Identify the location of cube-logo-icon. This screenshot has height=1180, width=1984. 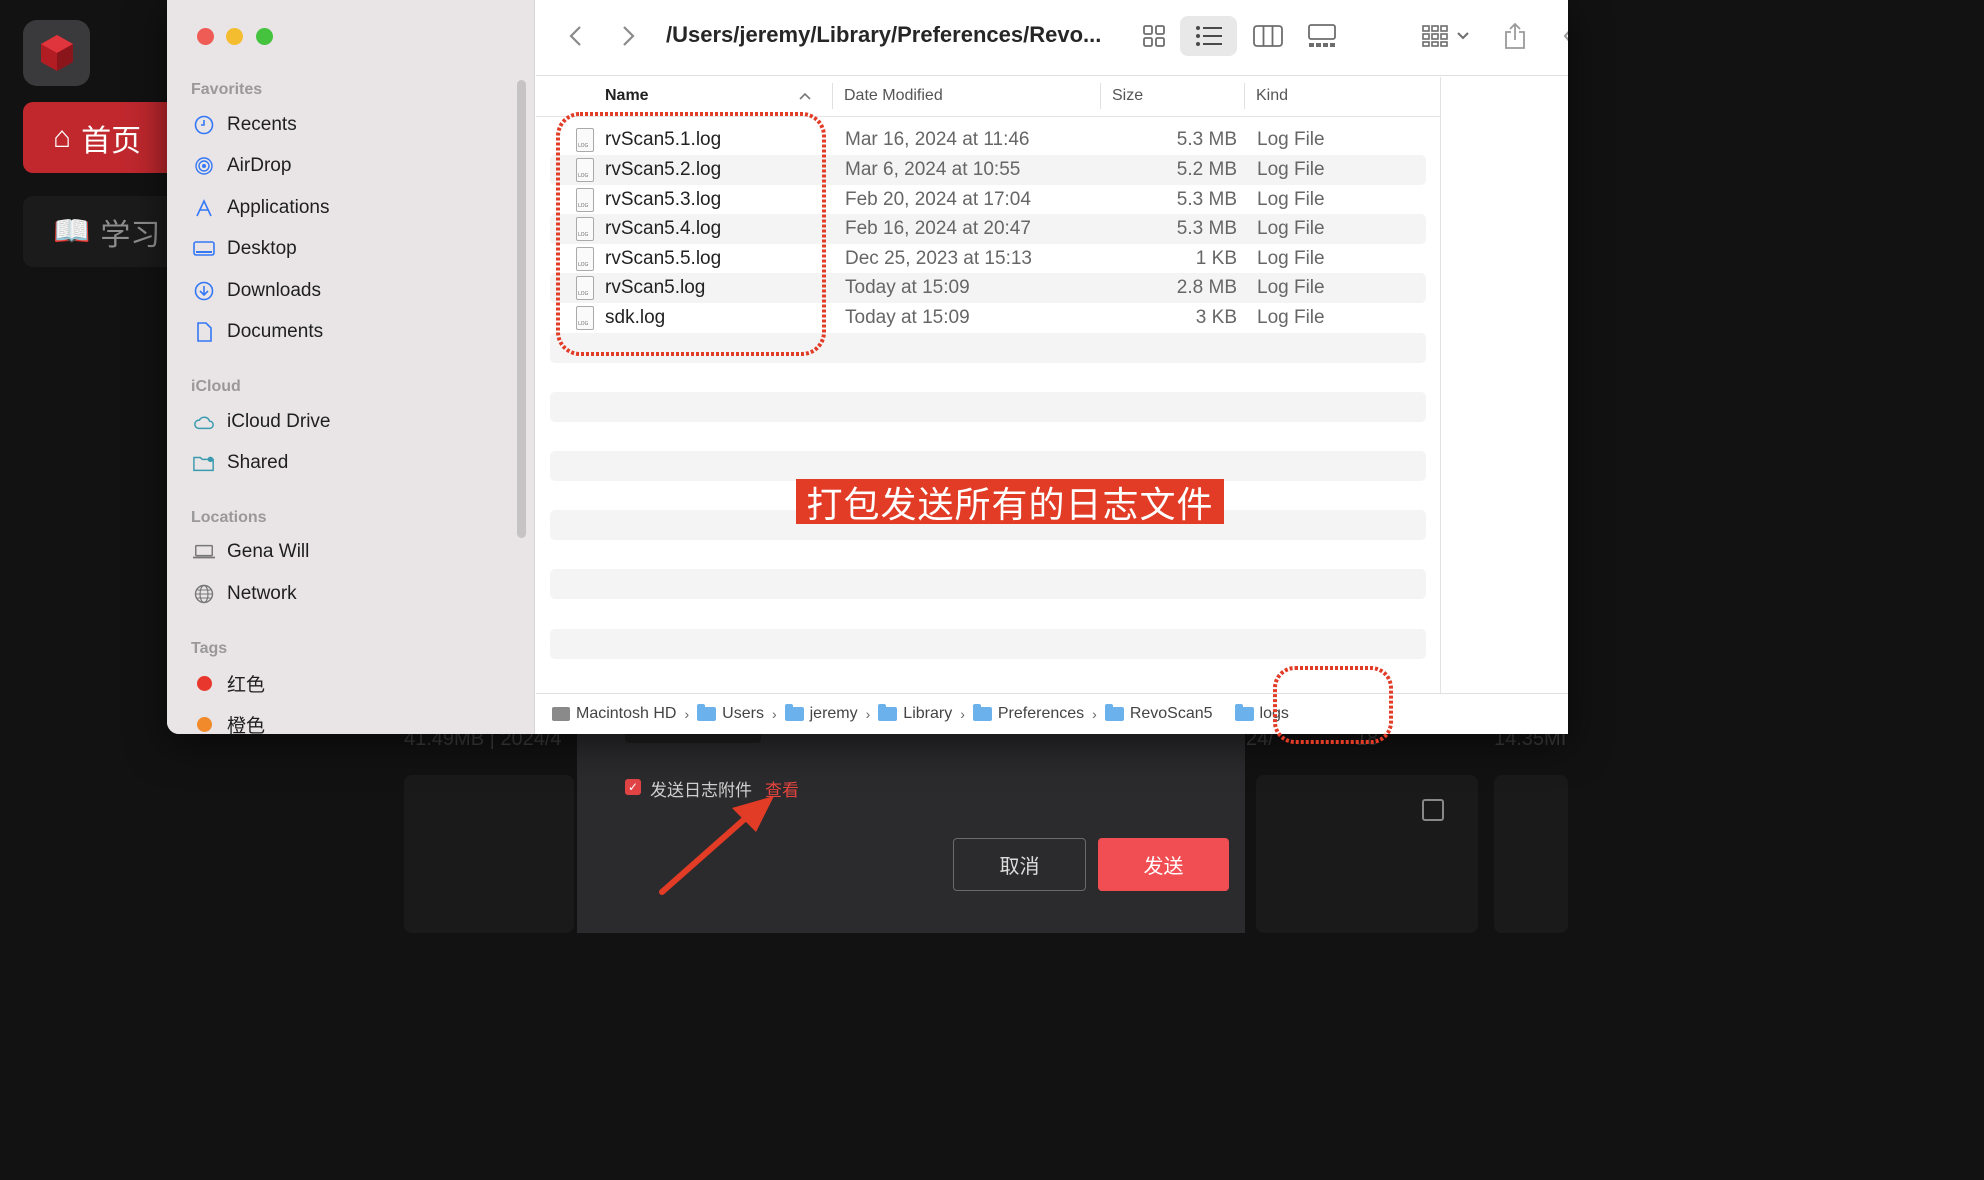
(56, 53).